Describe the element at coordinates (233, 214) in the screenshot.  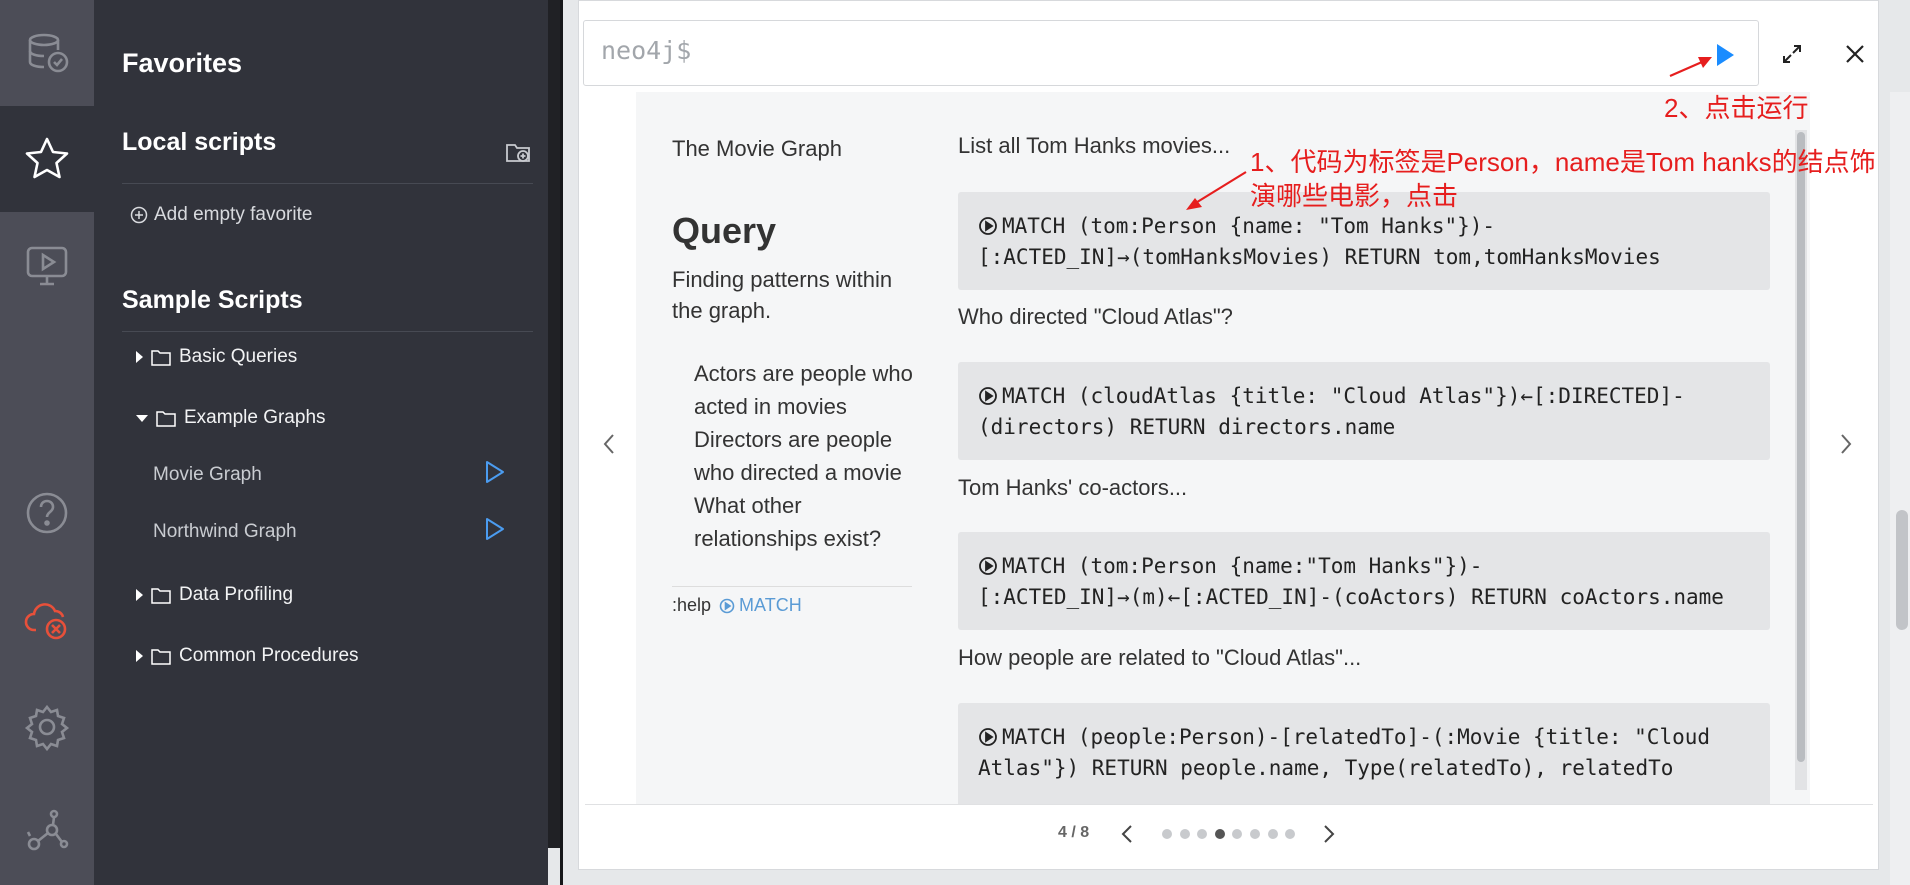
I see `add-empty-favorite-label: Add empty favorite` at that location.